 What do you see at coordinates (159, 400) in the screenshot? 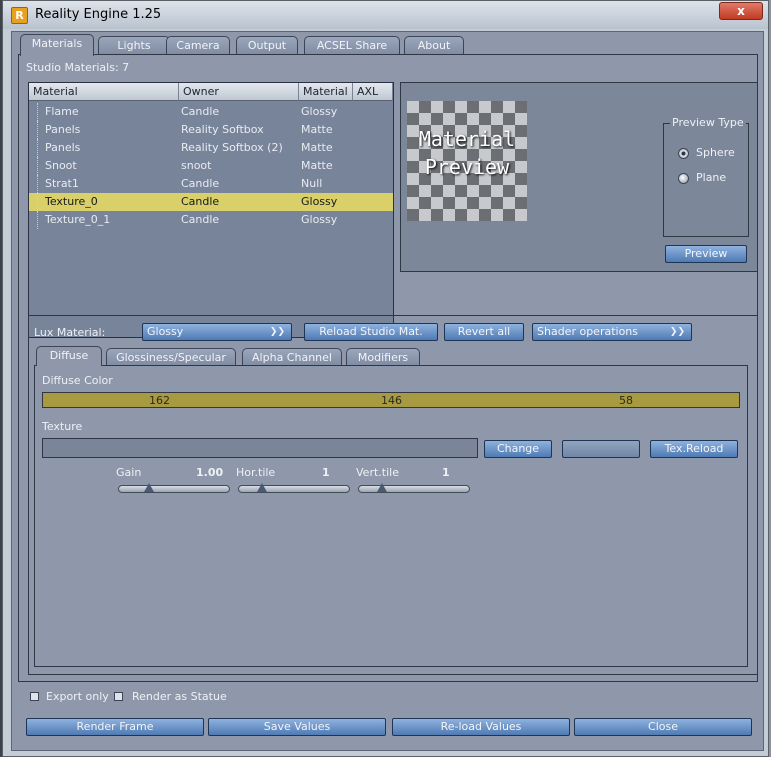
I see `color-red-value: 162` at bounding box center [159, 400].